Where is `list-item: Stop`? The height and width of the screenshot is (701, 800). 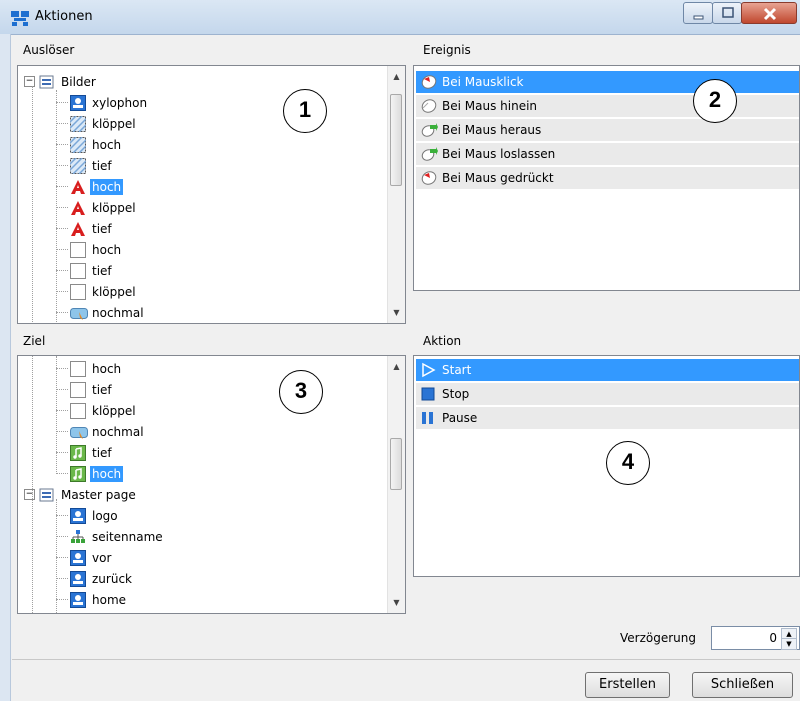
list-item: Stop is located at coordinates (607, 394).